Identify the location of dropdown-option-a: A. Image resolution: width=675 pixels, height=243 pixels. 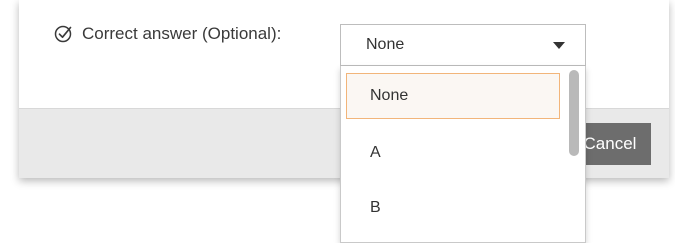
(453, 153).